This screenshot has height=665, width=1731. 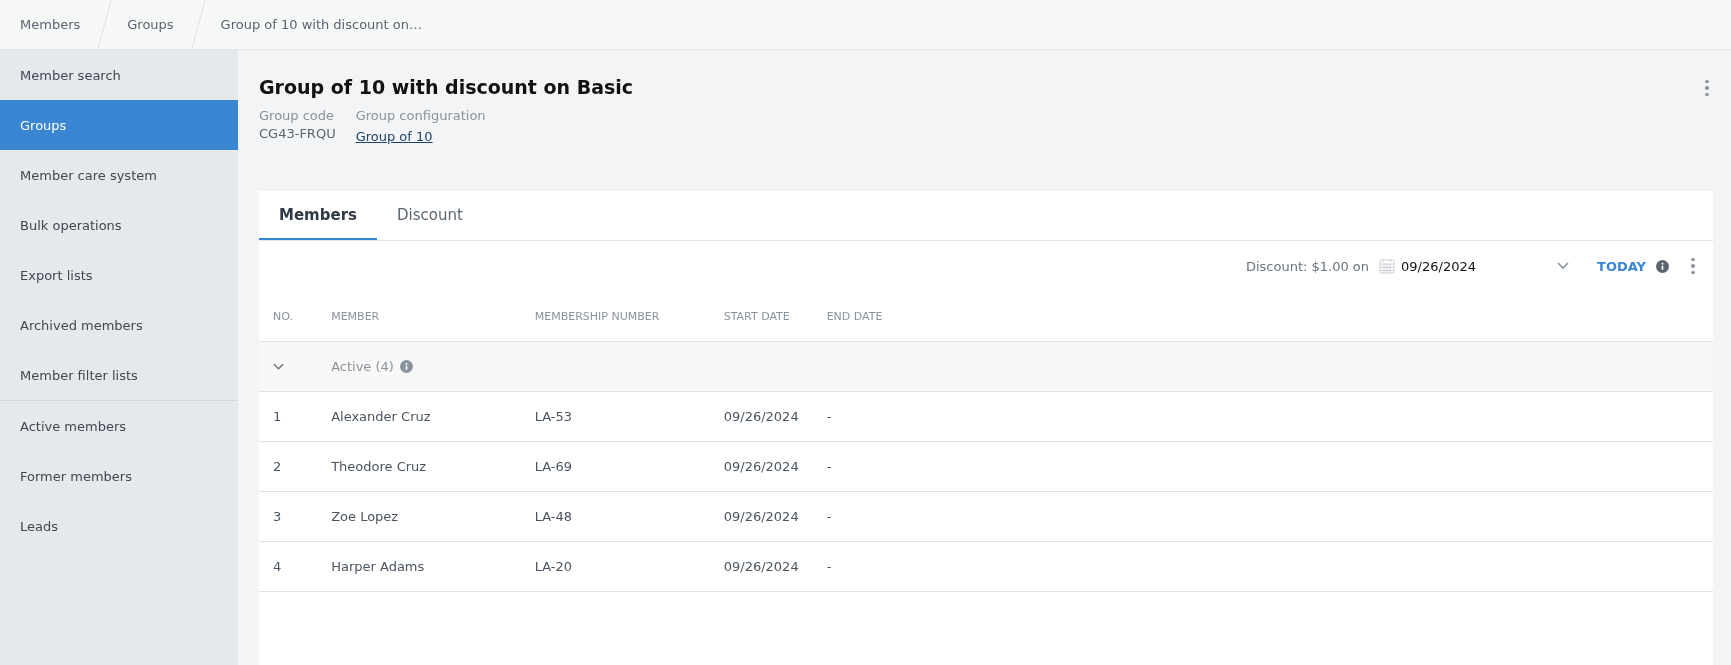 I want to click on chevron-down-icon, so click(x=1563, y=266).